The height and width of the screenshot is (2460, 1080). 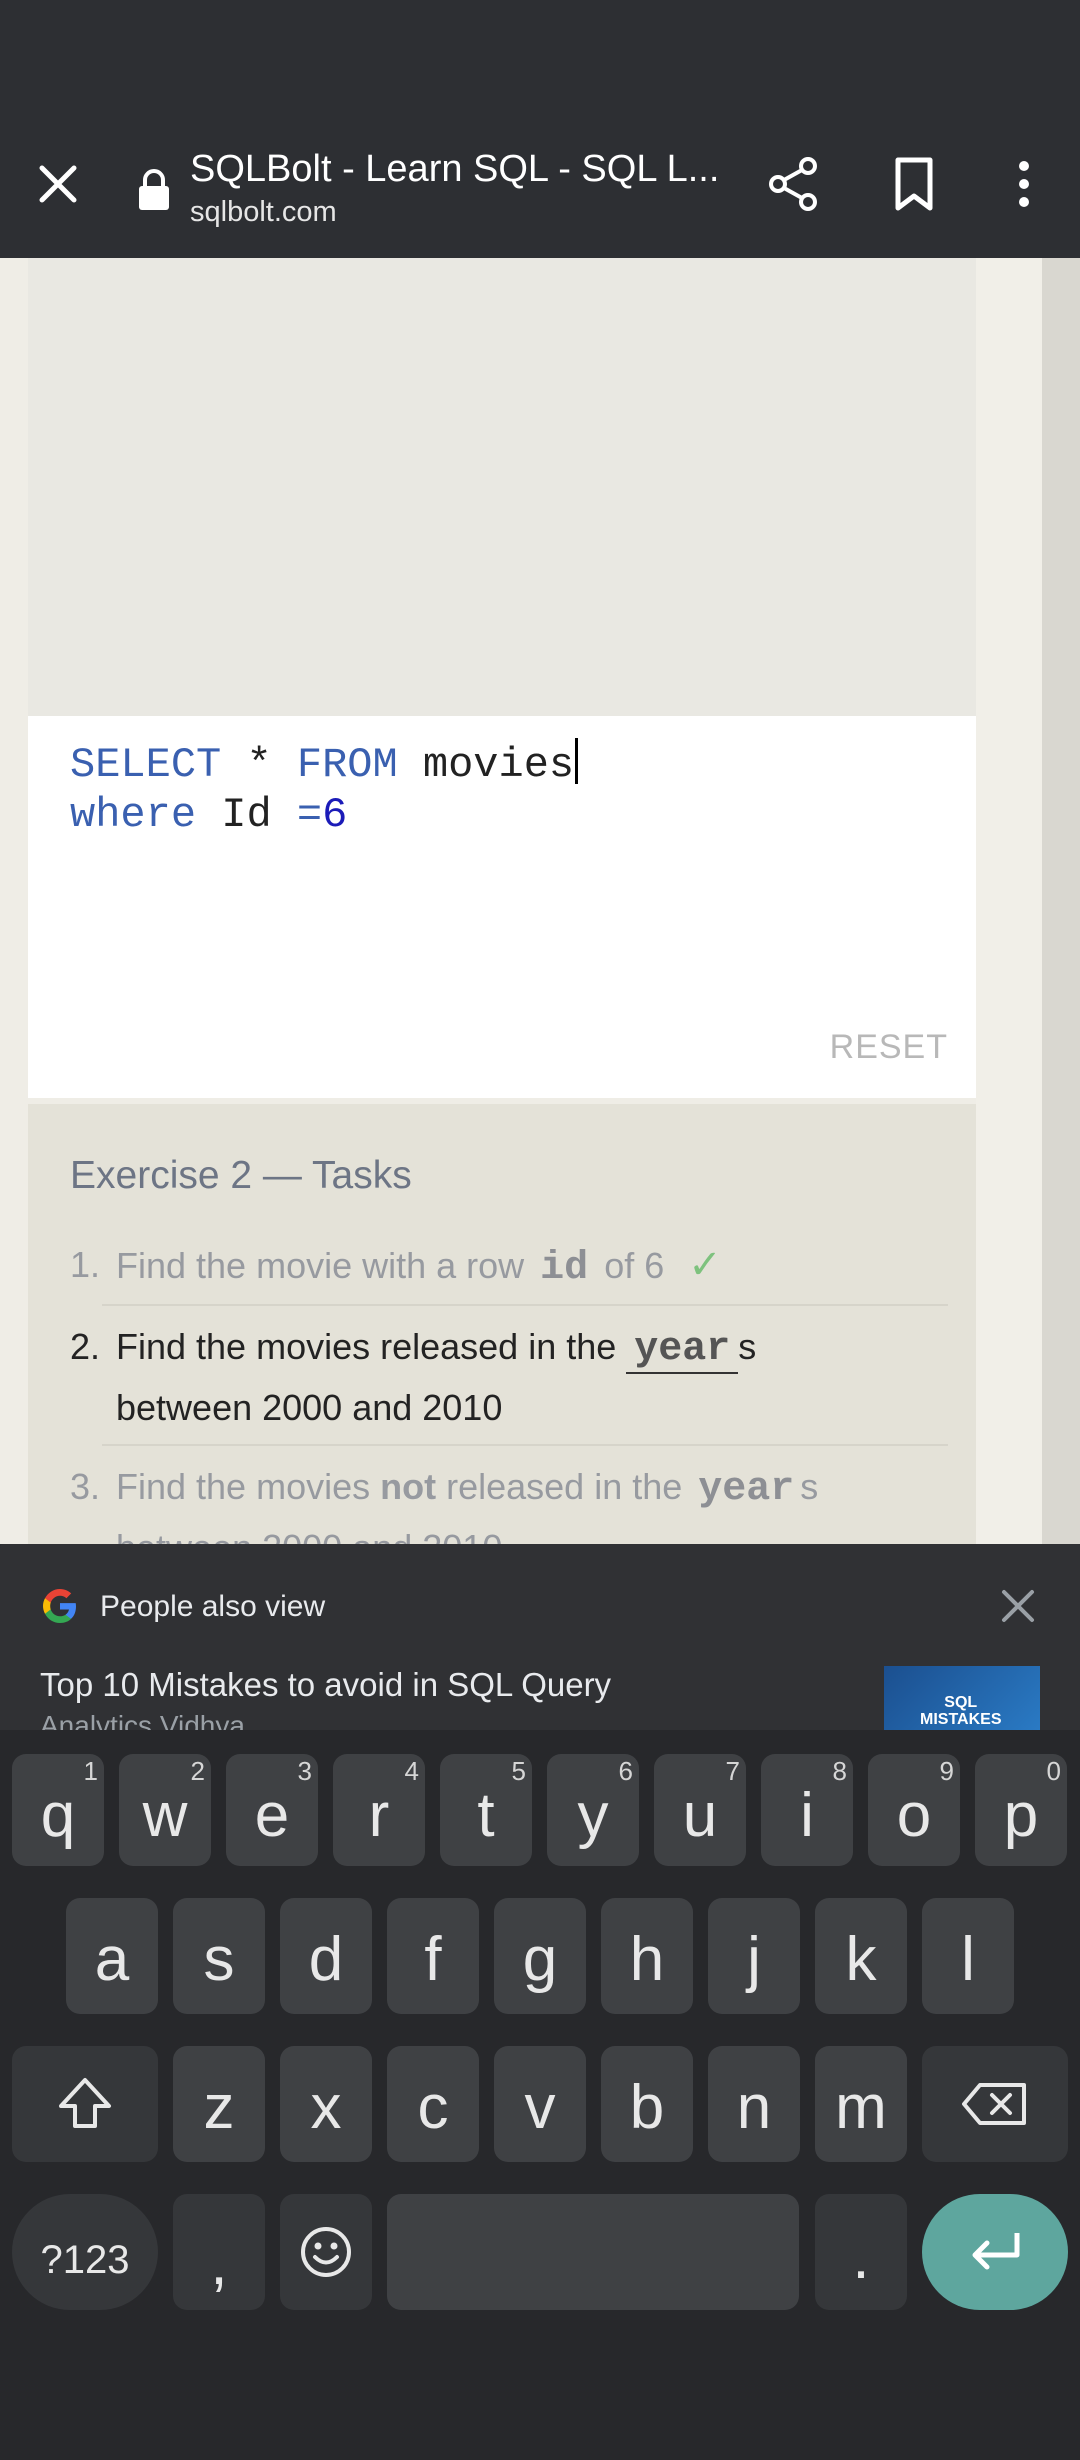 I want to click on symbols-key: ?123, so click(x=85, y=2252).